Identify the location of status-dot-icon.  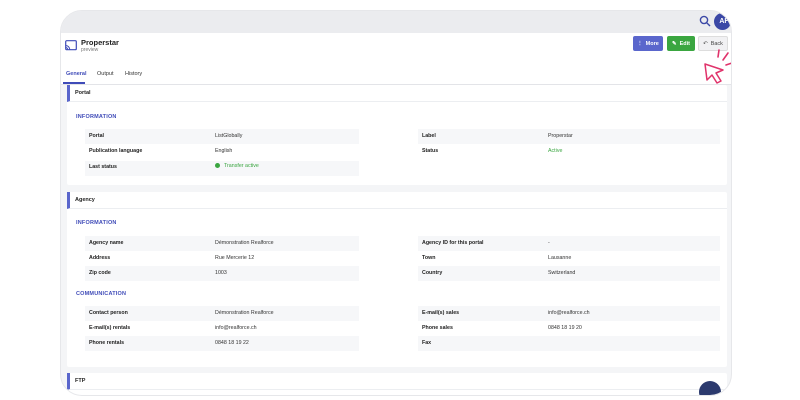
(217, 166).